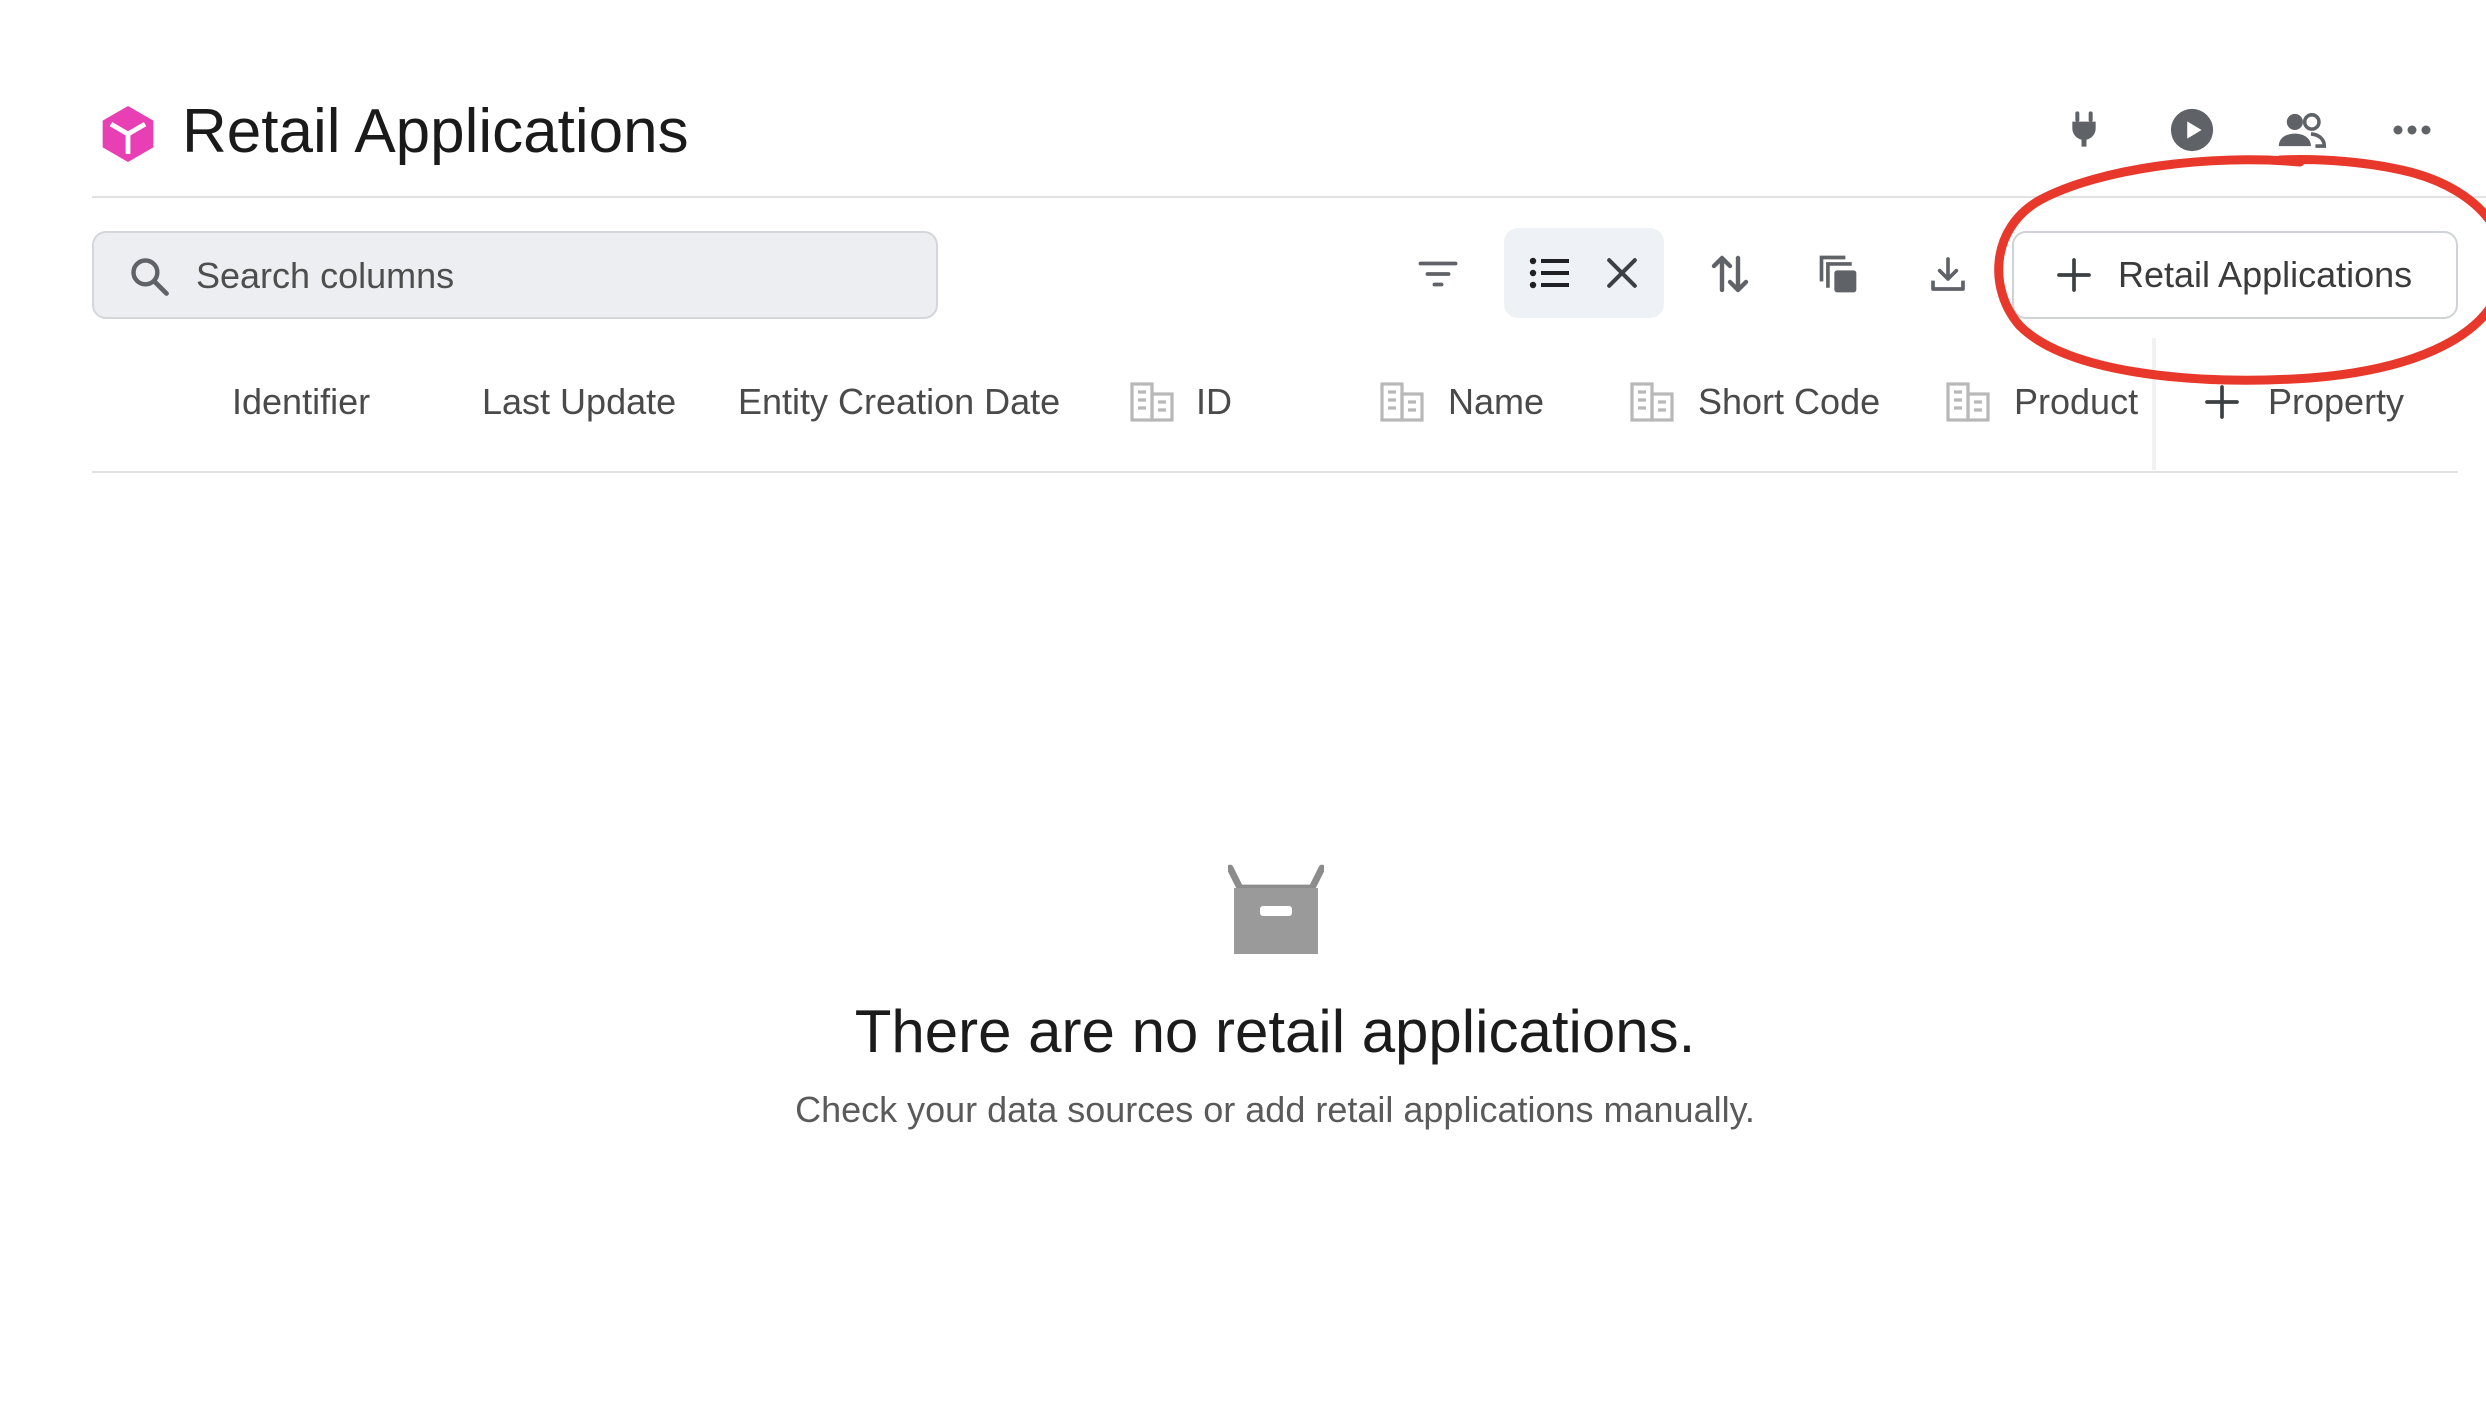  What do you see at coordinates (150, 277) in the screenshot?
I see `search-icon` at bounding box center [150, 277].